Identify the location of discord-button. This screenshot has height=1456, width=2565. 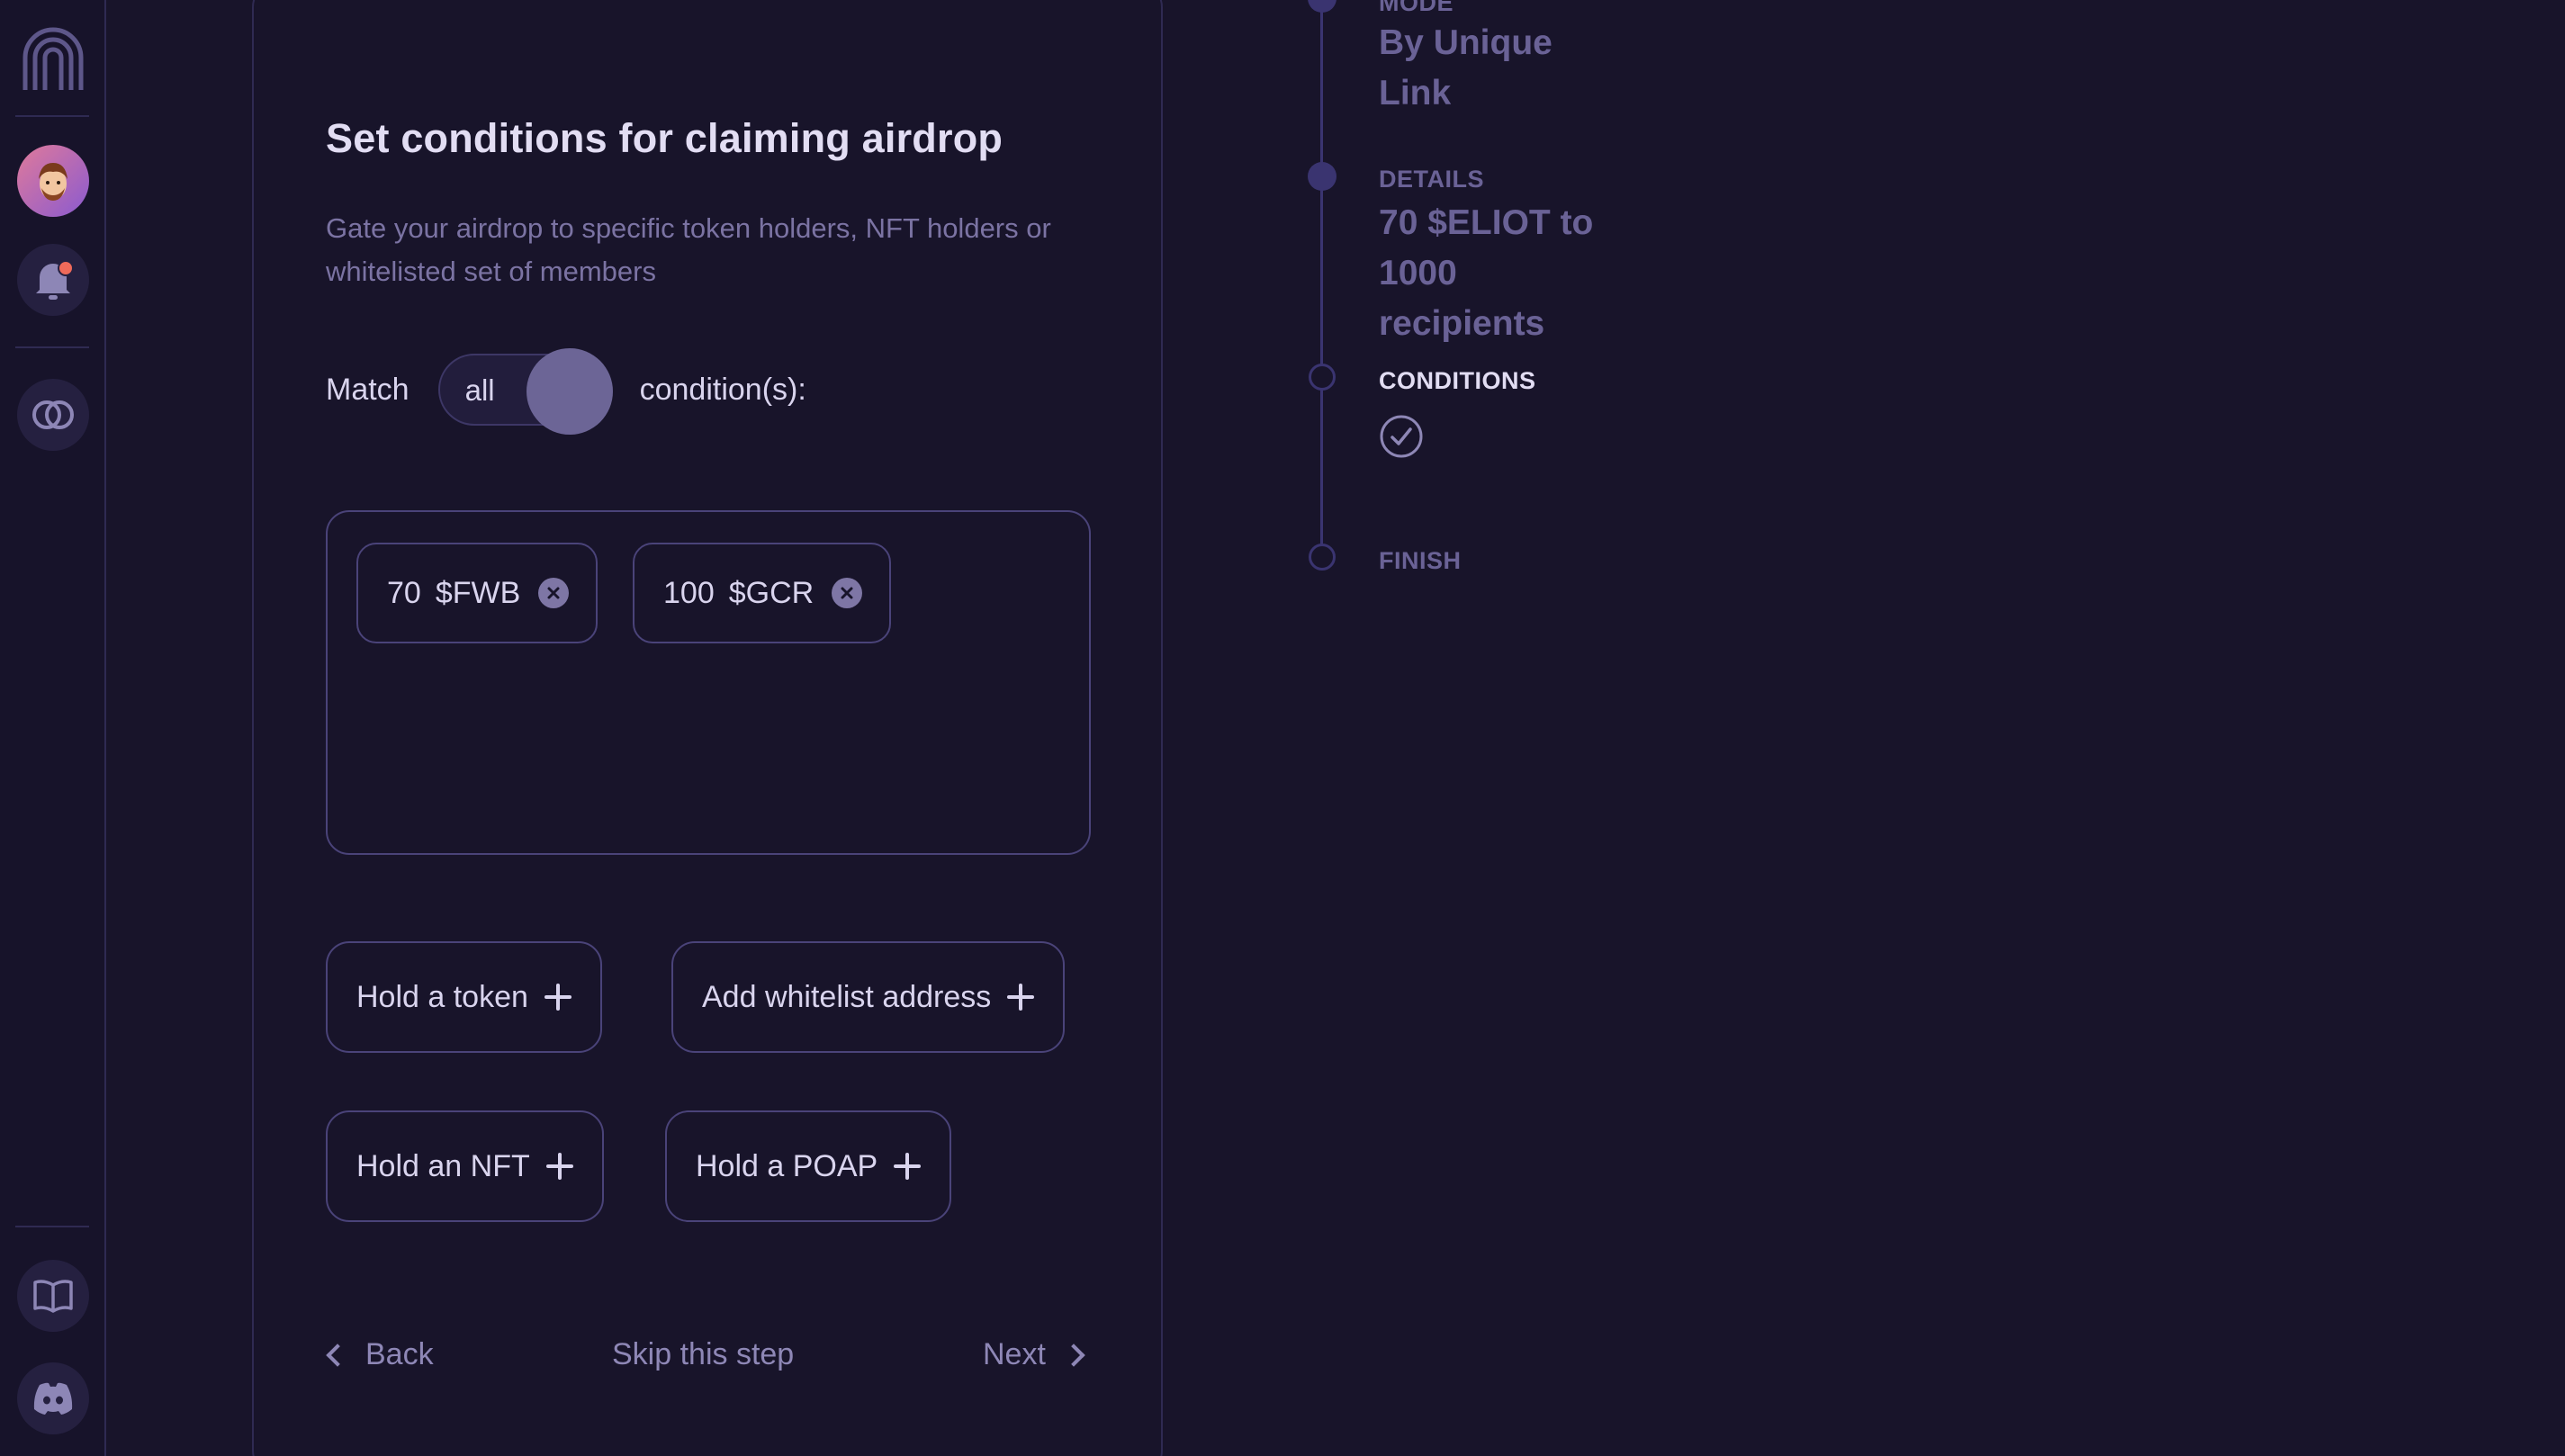
(53, 1398).